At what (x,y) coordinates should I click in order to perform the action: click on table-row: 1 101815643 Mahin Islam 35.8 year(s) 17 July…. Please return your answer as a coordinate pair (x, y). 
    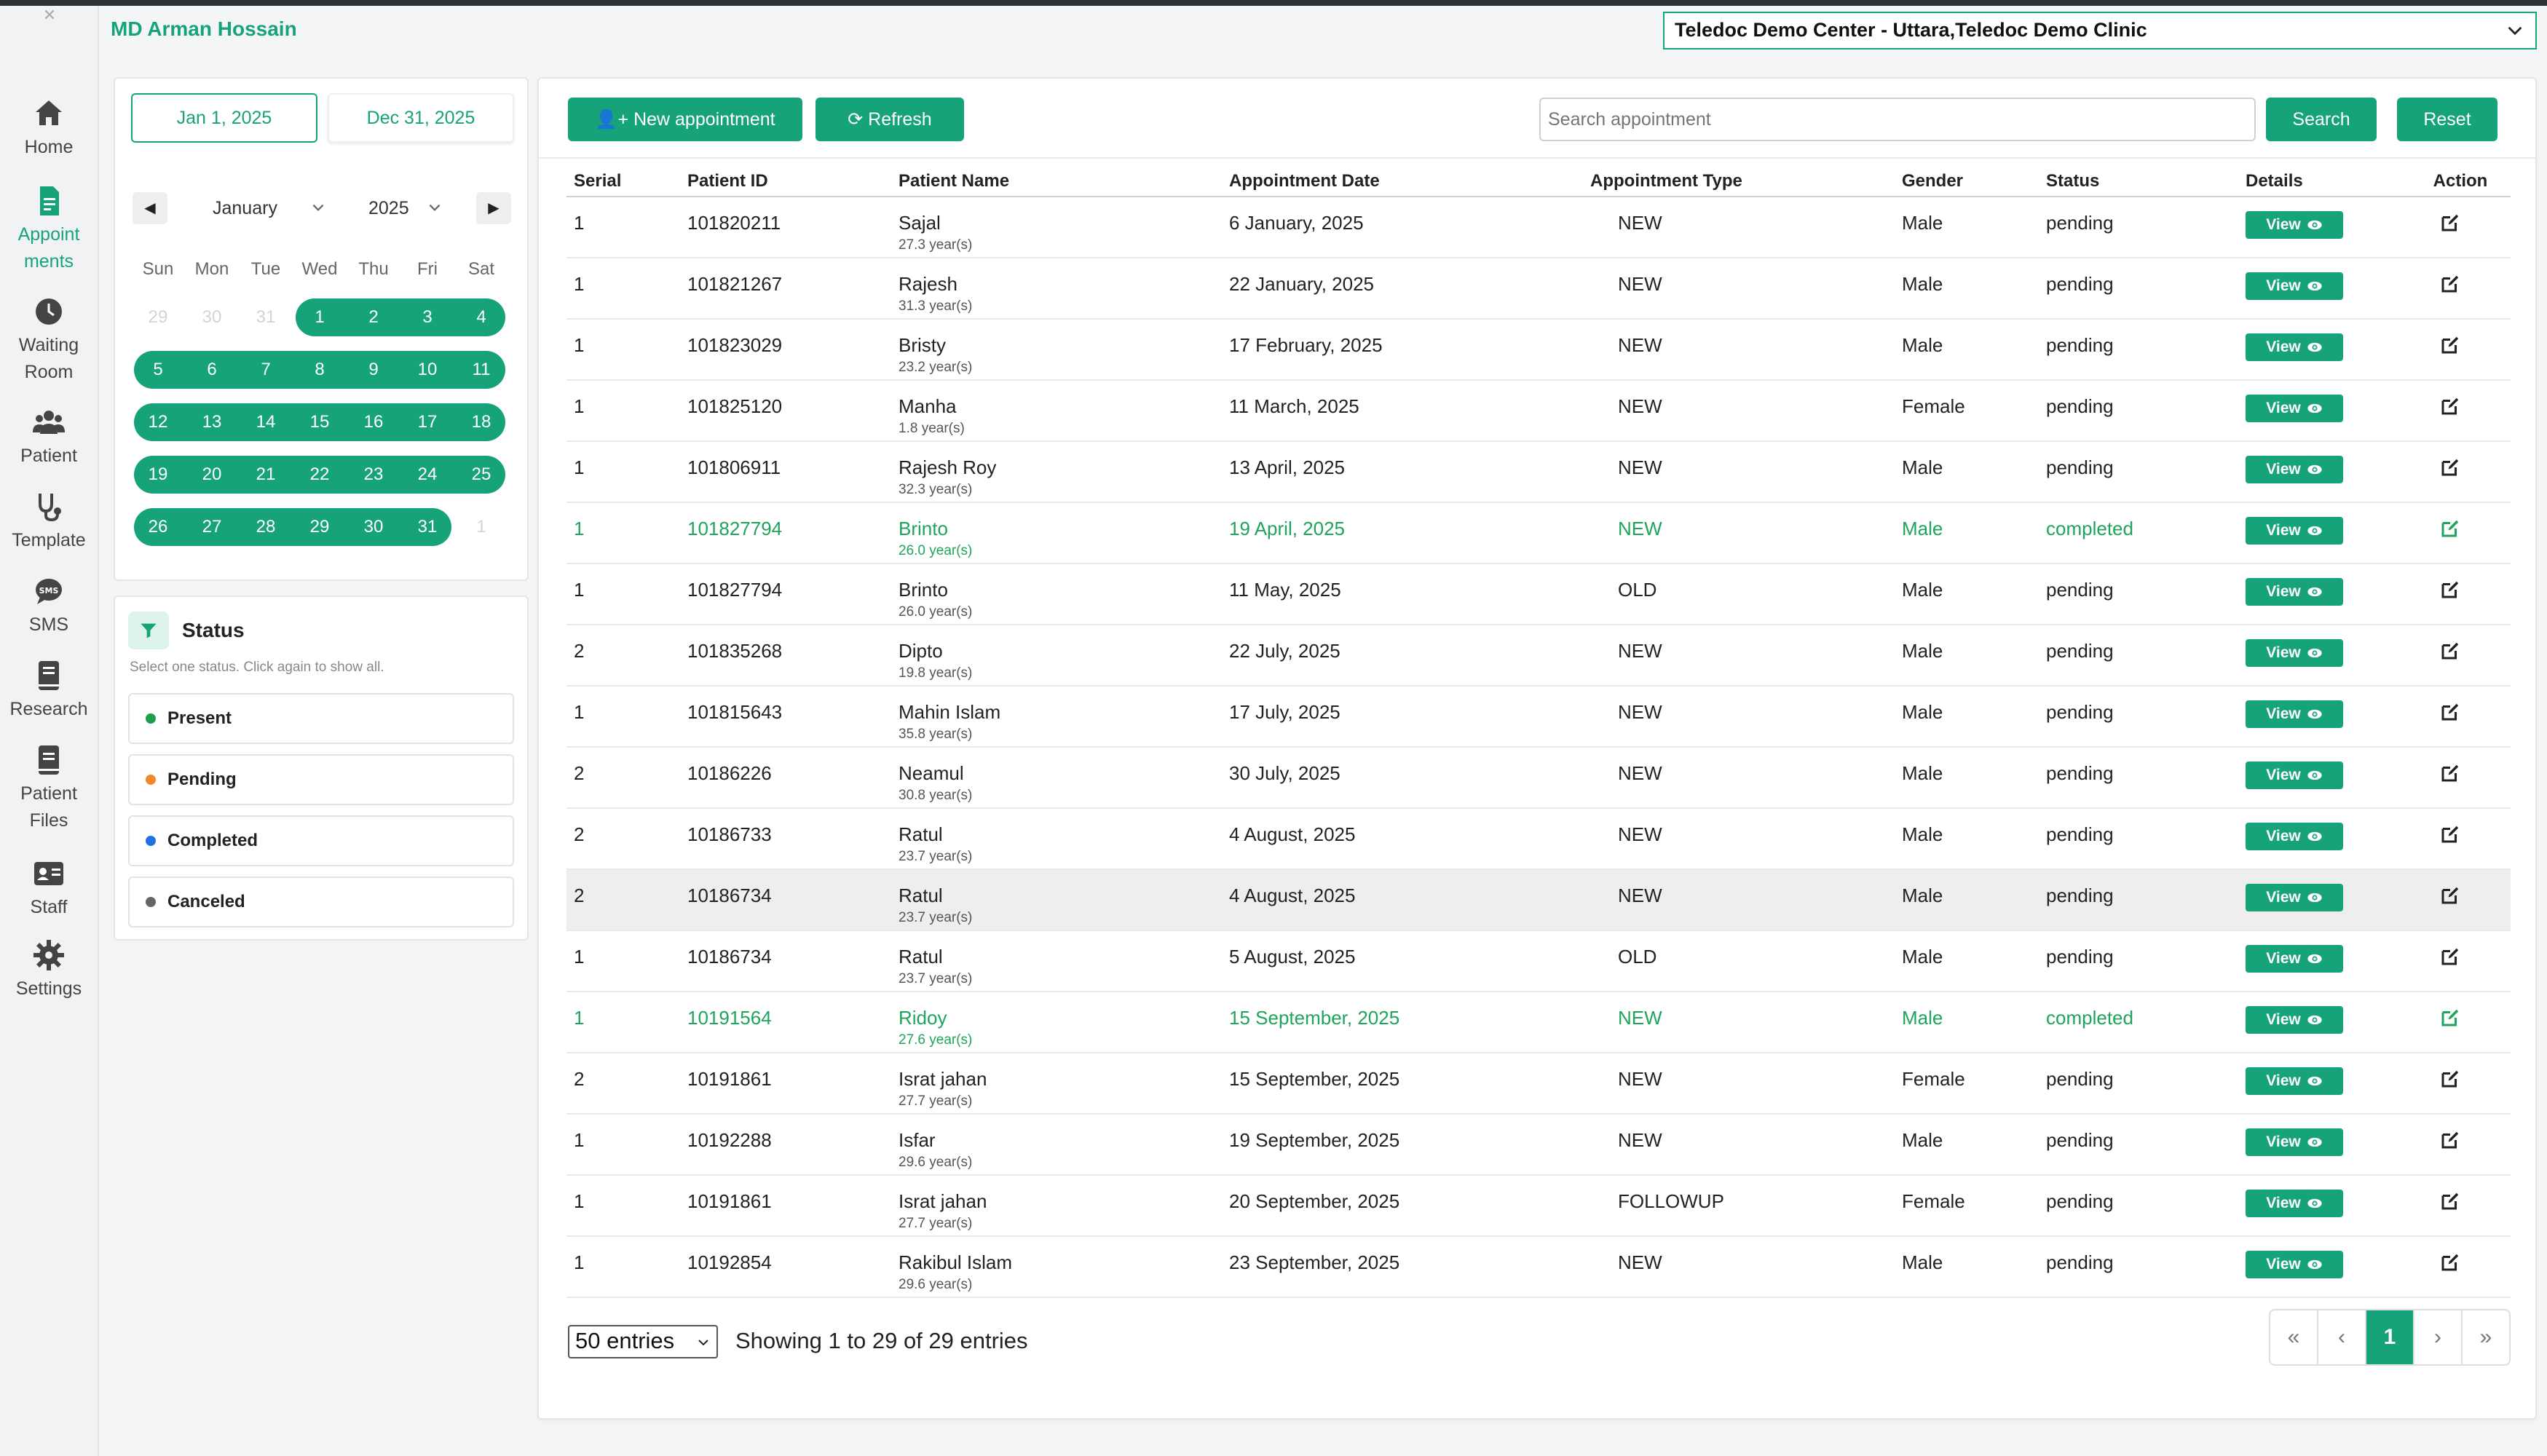
    Looking at the image, I should click on (1538, 717).